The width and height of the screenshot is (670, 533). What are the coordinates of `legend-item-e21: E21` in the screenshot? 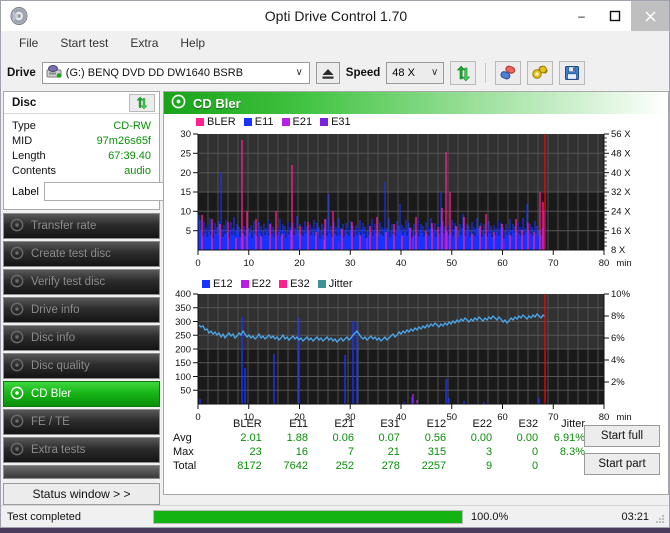 It's located at (296, 122).